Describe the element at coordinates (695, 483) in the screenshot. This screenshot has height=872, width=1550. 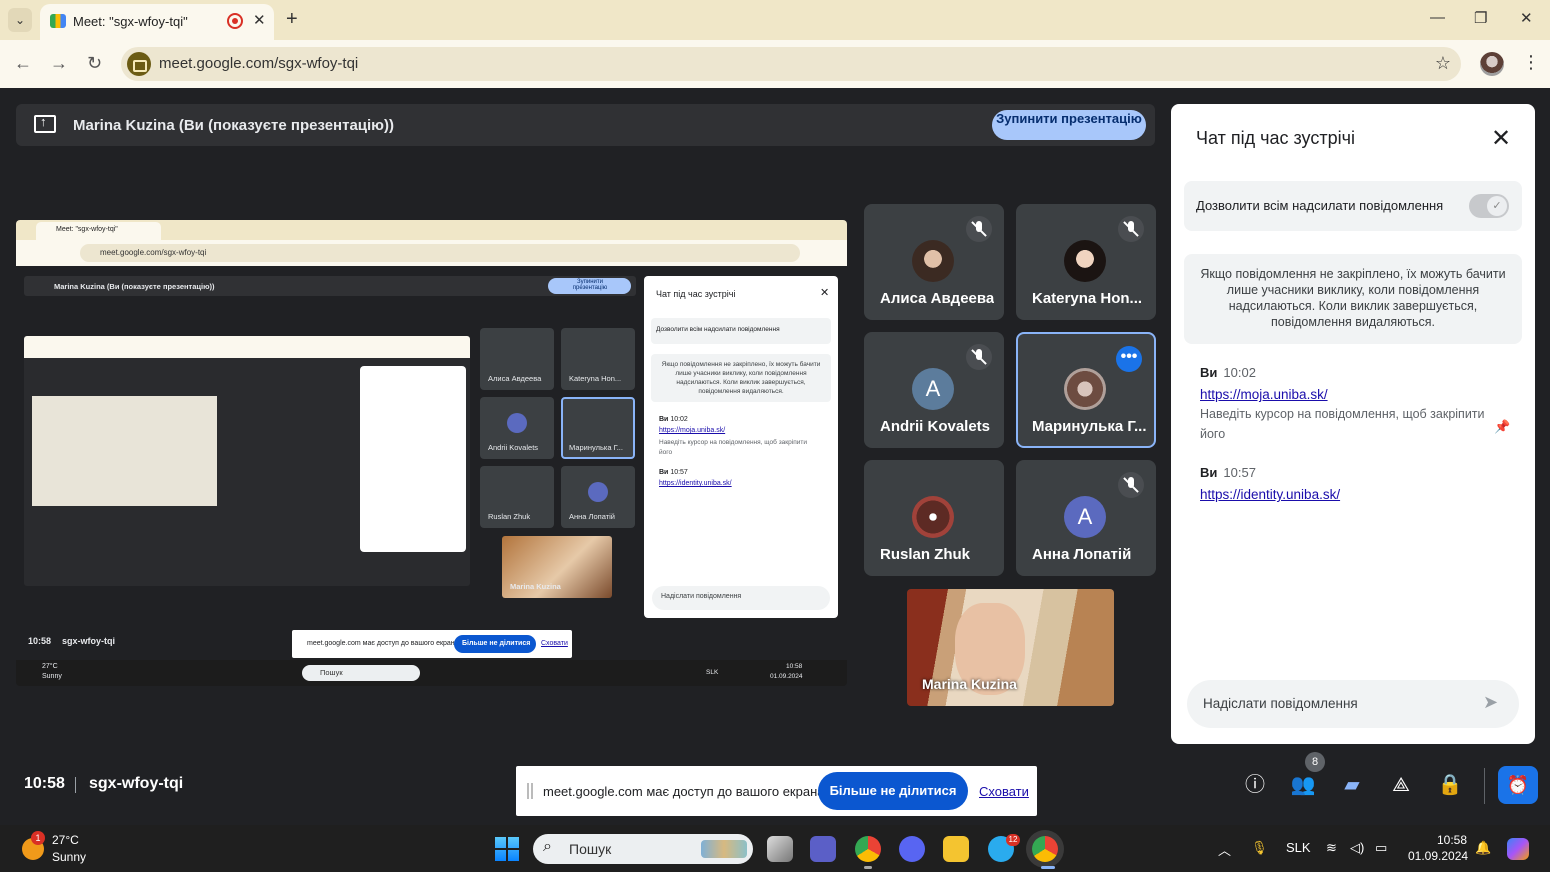
I see `mirror-msg2-link: https://identity.uniba.sk/` at that location.